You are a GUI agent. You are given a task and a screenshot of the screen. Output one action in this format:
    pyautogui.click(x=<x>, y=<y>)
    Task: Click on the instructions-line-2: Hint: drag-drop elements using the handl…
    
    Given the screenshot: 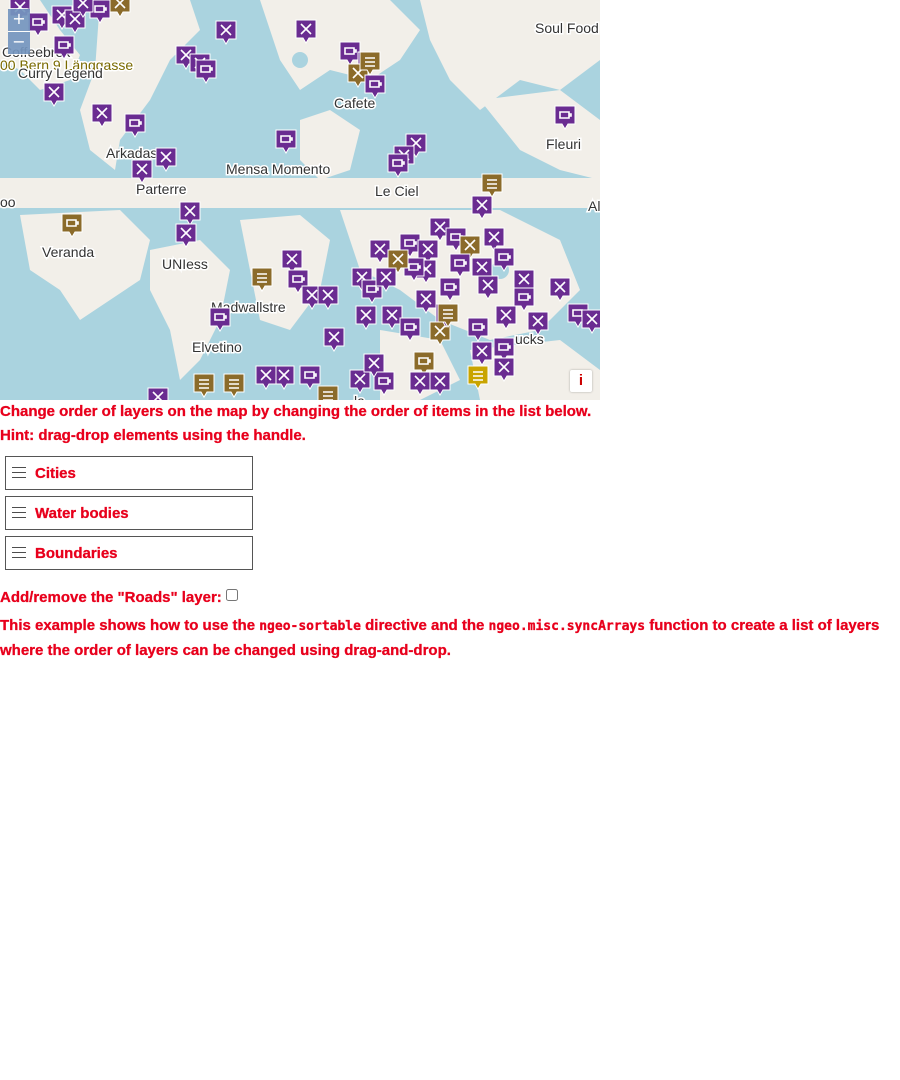 What is the action you would take?
    pyautogui.click(x=153, y=435)
    